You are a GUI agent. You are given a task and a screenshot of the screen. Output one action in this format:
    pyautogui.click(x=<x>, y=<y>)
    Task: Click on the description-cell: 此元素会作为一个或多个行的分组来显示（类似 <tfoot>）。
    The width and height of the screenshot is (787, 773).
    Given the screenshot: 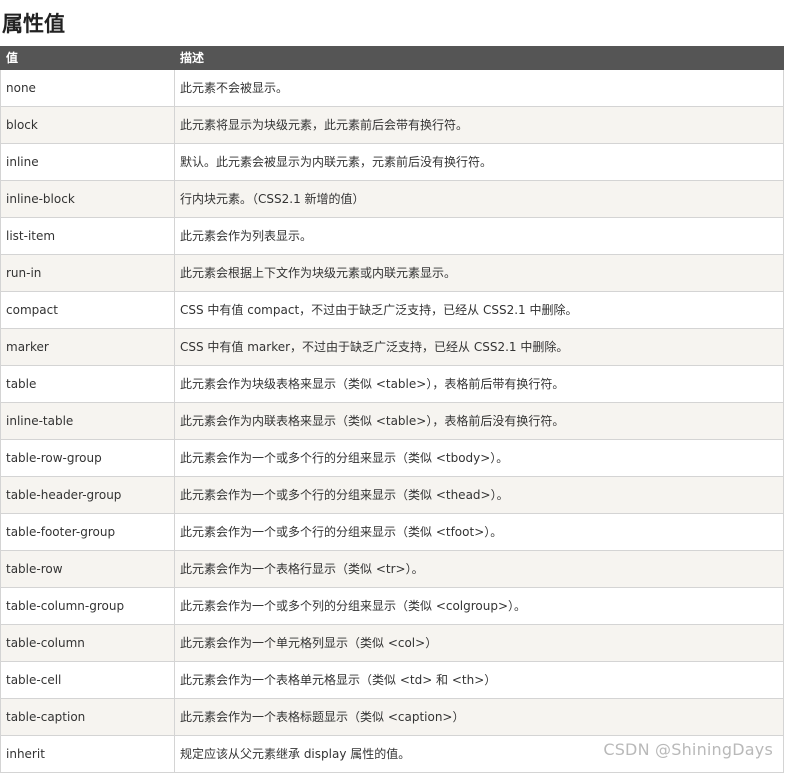 What is the action you would take?
    pyautogui.click(x=479, y=532)
    